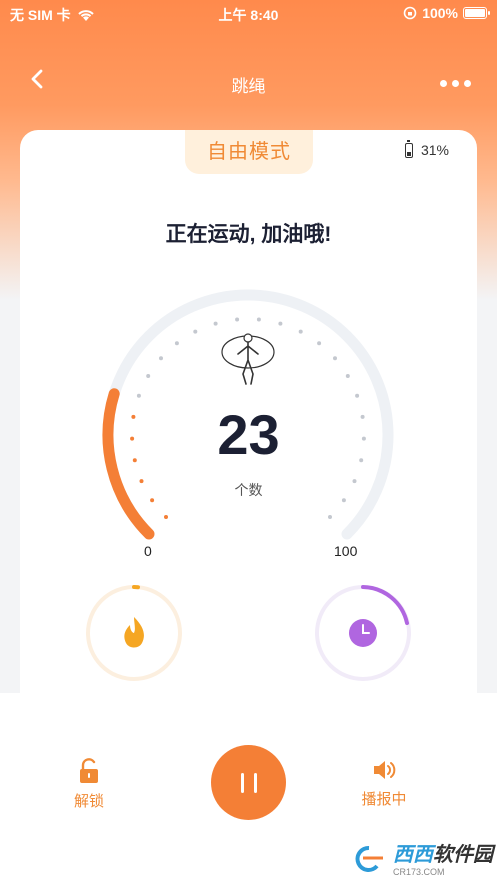  Describe the element at coordinates (455, 83) in the screenshot. I see `more-options-icon` at that location.